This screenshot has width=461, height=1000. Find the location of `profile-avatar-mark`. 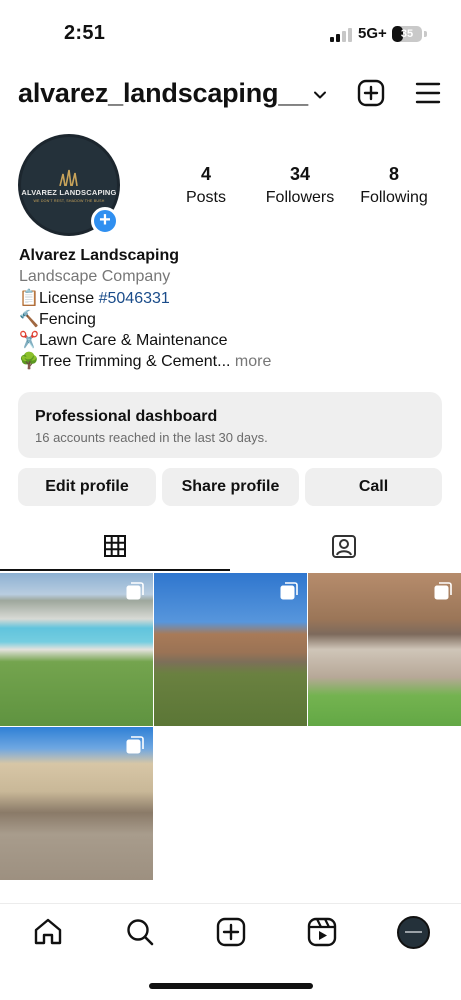

profile-avatar-mark is located at coordinates (413, 932).